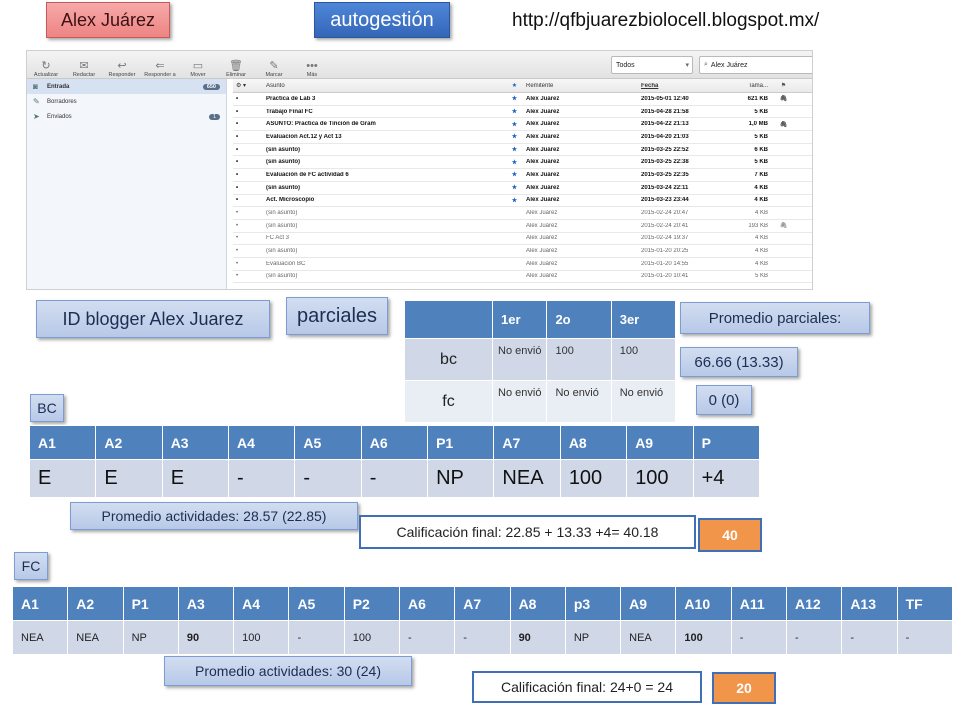 This screenshot has width=960, height=720. Describe the element at coordinates (126, 101) in the screenshot. I see `folder-item: ✎ Borradores` at that location.